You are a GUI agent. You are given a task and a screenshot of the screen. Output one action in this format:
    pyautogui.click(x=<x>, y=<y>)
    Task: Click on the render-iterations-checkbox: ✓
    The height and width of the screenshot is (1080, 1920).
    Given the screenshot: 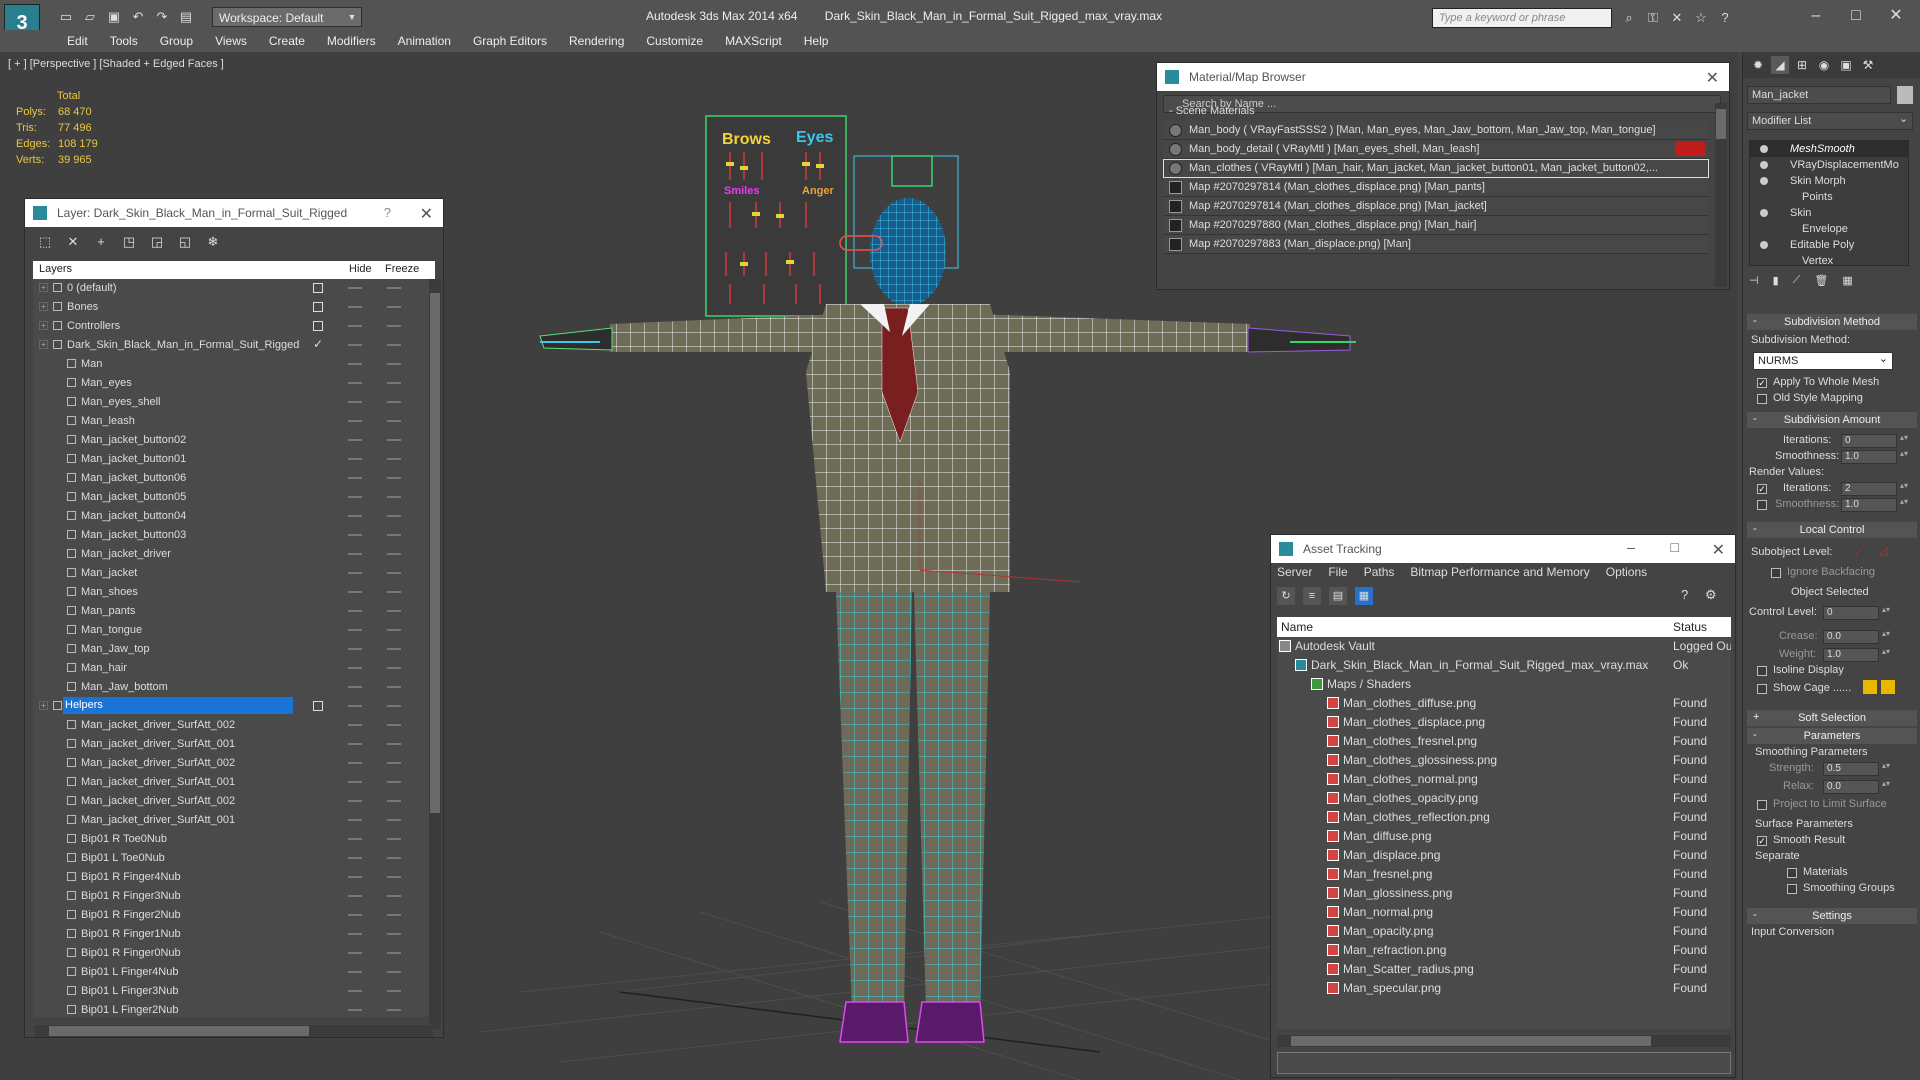 What is the action you would take?
    pyautogui.click(x=1762, y=489)
    